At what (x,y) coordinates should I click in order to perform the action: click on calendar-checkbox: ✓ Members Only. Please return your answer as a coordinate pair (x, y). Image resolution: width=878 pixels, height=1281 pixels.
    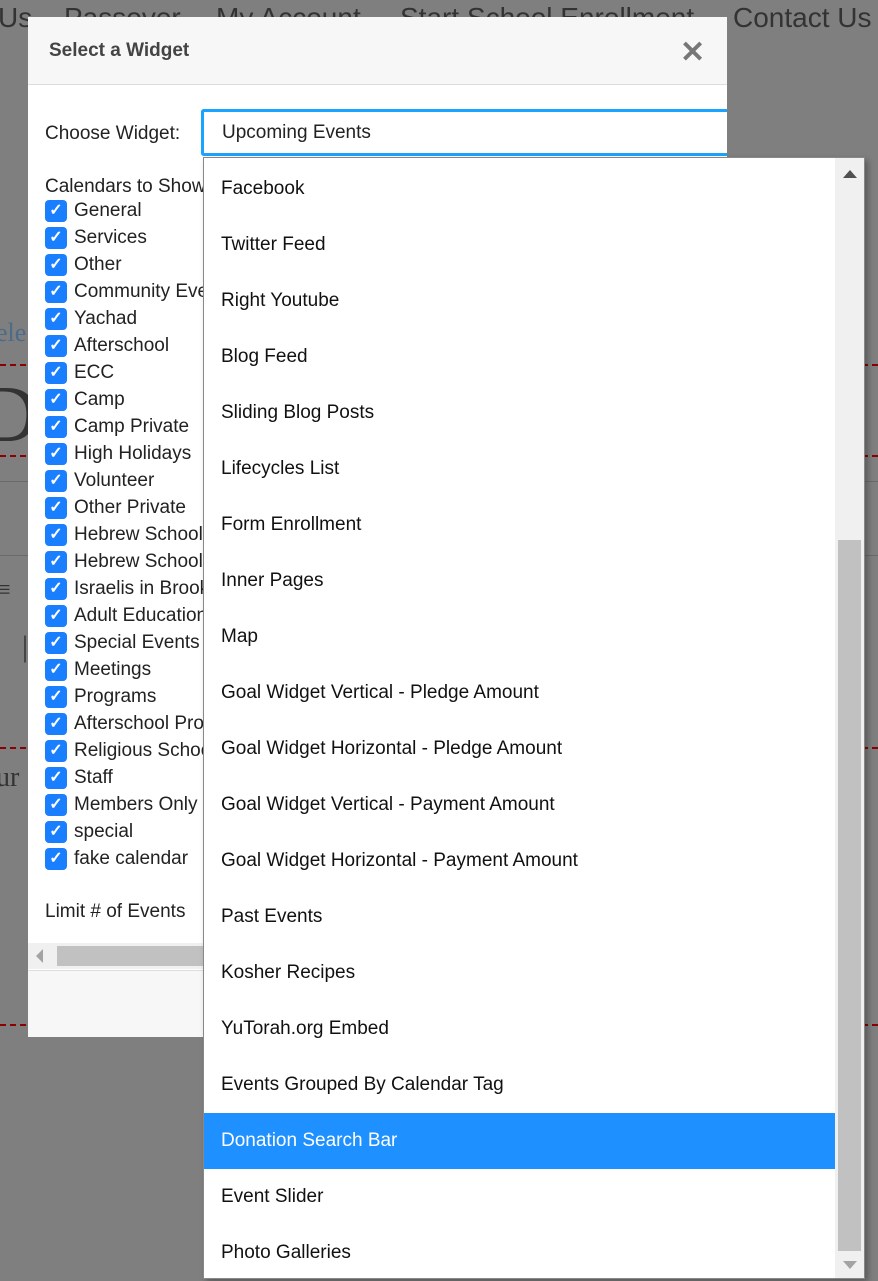
    Looking at the image, I should click on (121, 805).